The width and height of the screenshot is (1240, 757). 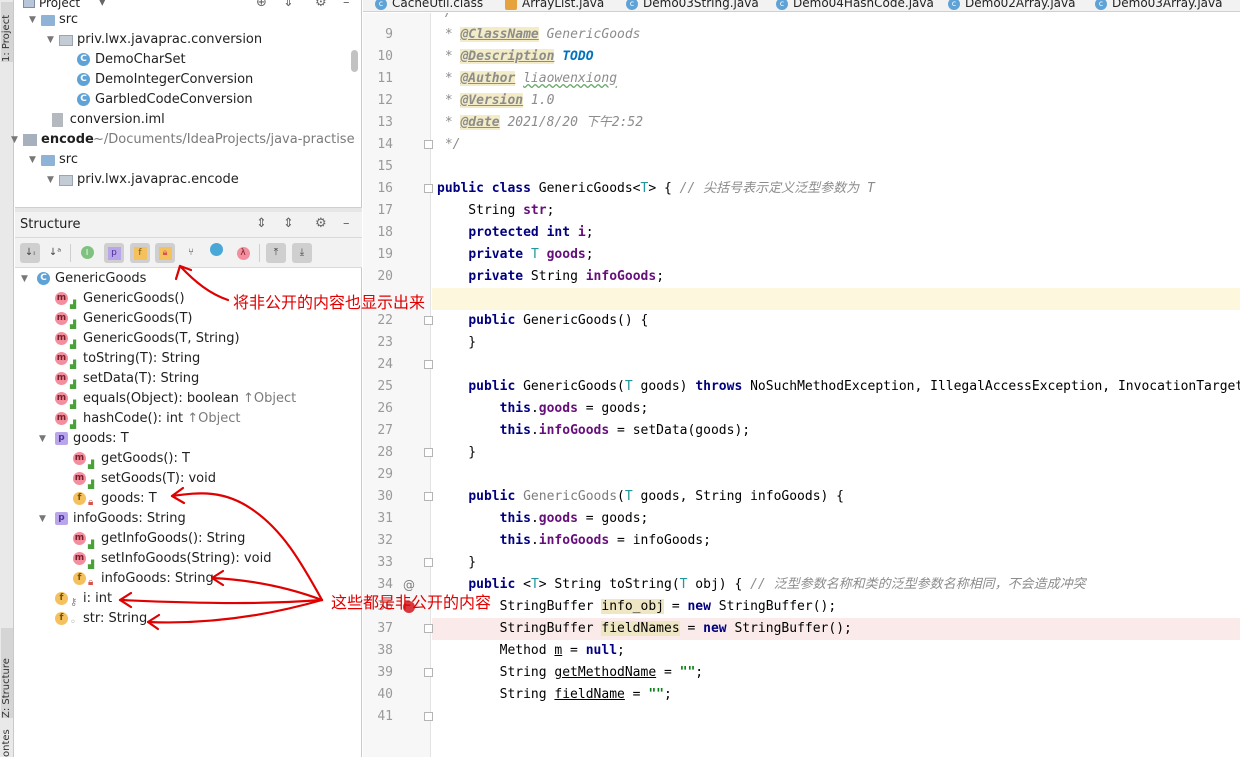 I want to click on tool-window-strip: 1: Project Z: Structure ontes, so click(x=7, y=378).